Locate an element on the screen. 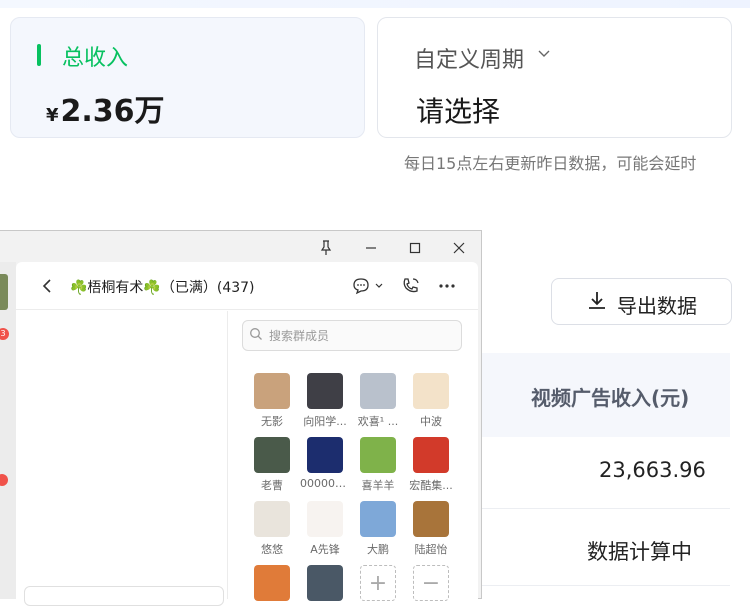 The height and width of the screenshot is (606, 750). table-cell: 23,663.96 is located at coordinates (652, 470).